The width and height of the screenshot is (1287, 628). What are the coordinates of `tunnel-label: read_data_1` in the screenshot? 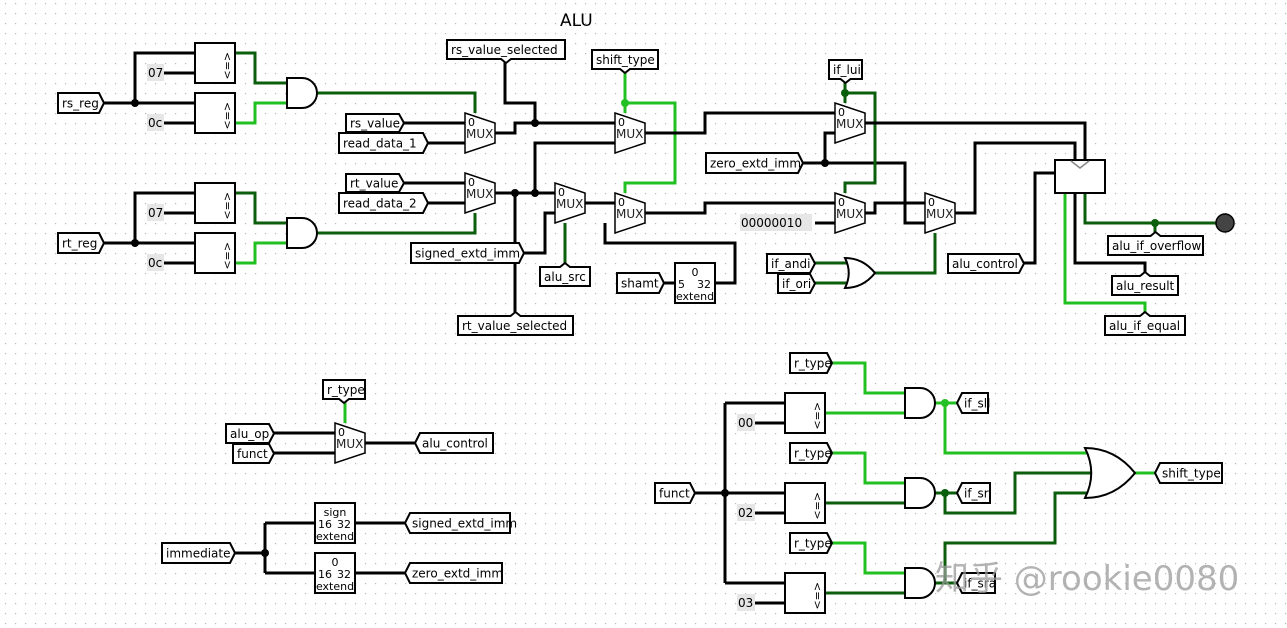 It's located at (380, 144).